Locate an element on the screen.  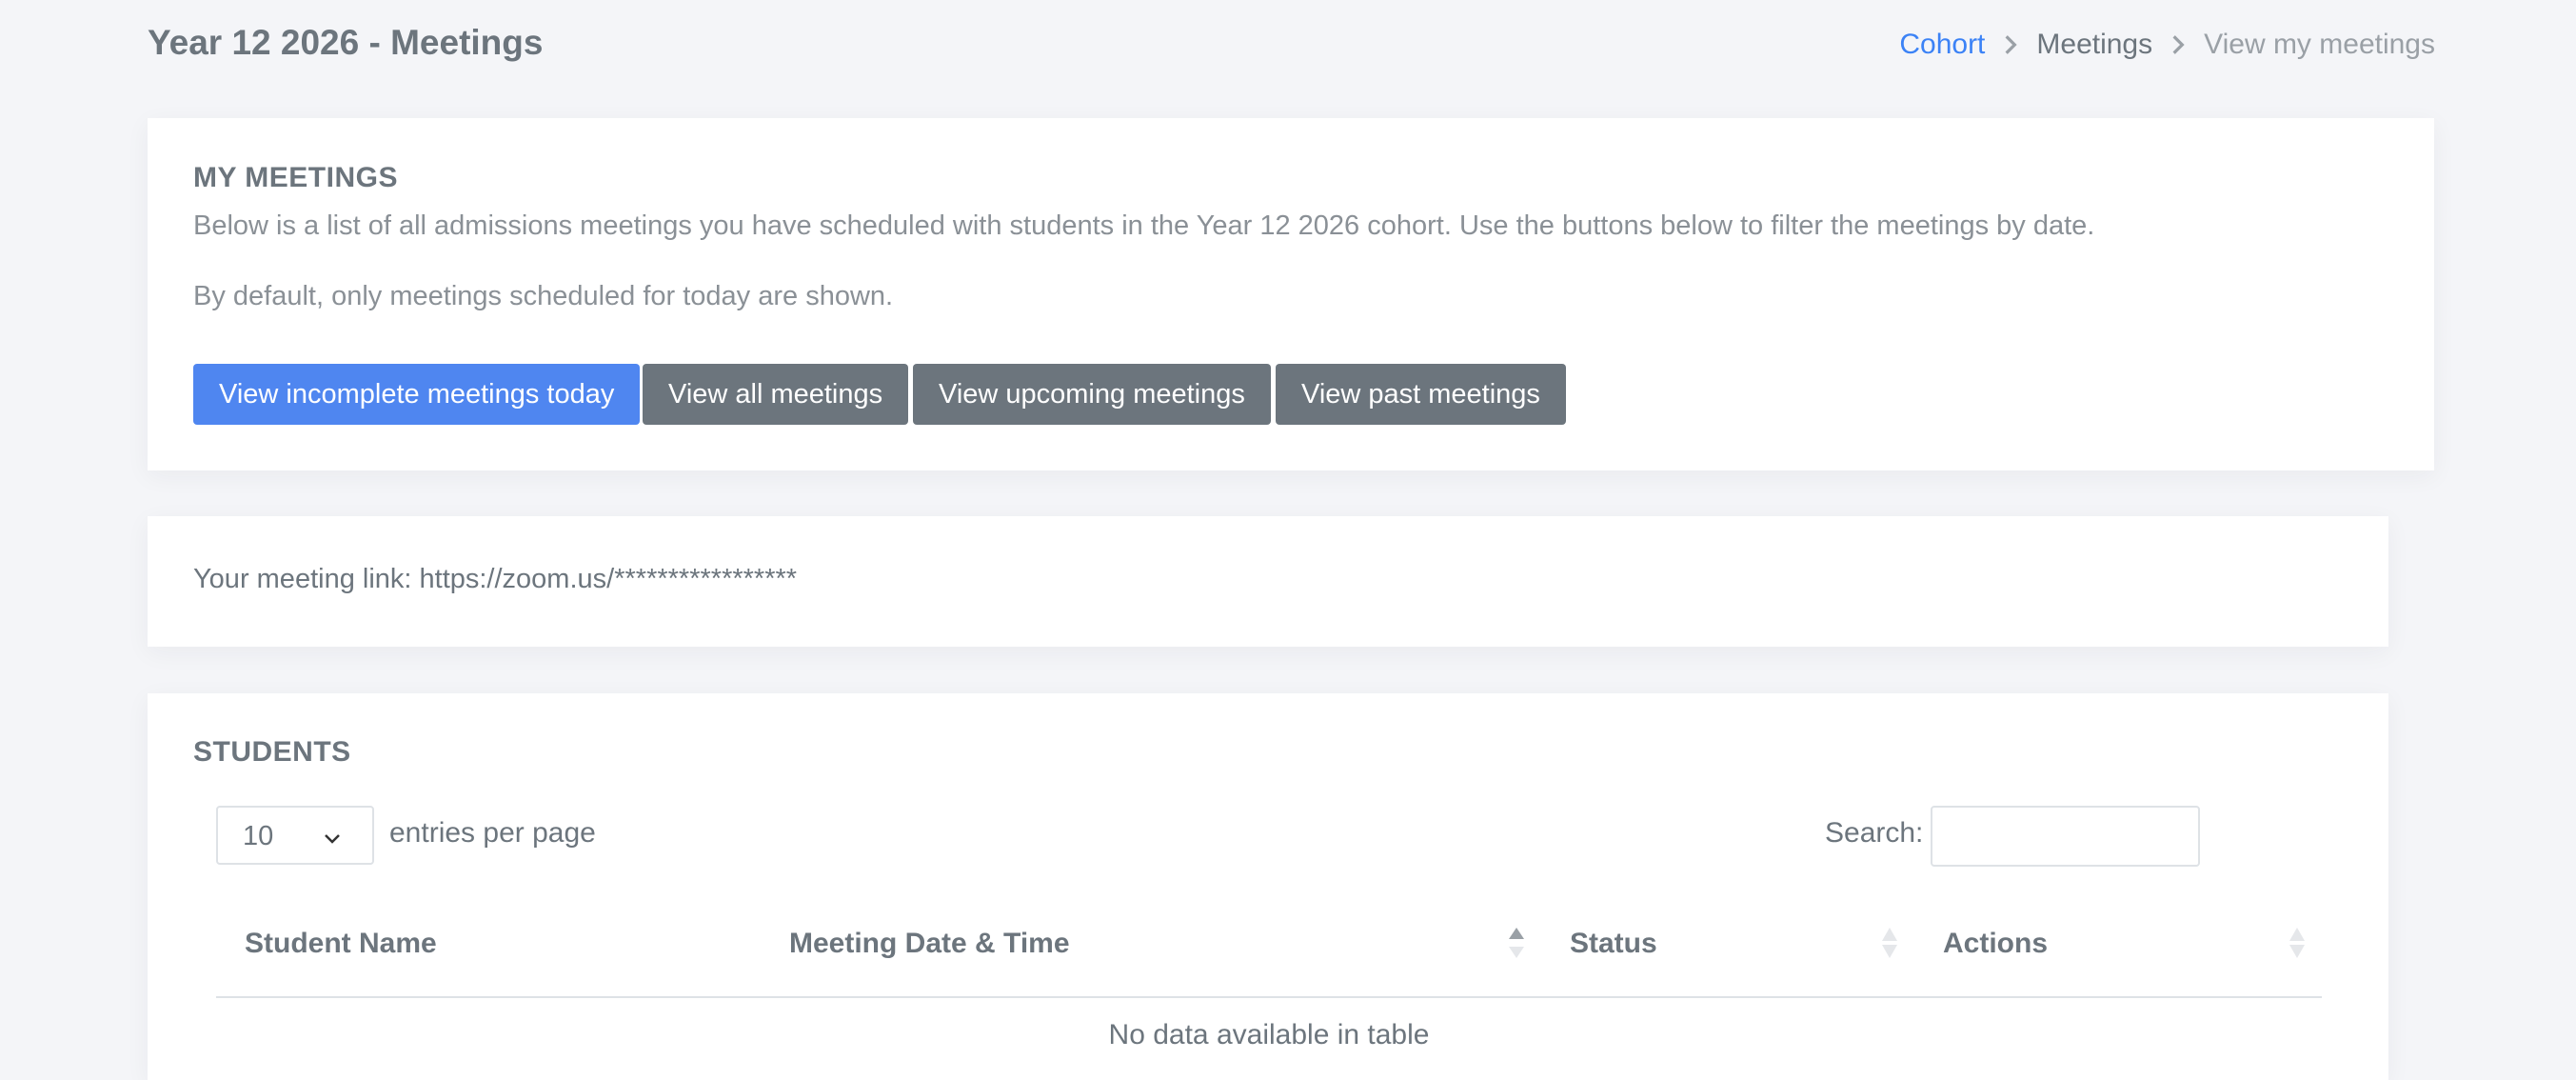
view-incomplete-today-button: View incomplete meetings today is located at coordinates (417, 394).